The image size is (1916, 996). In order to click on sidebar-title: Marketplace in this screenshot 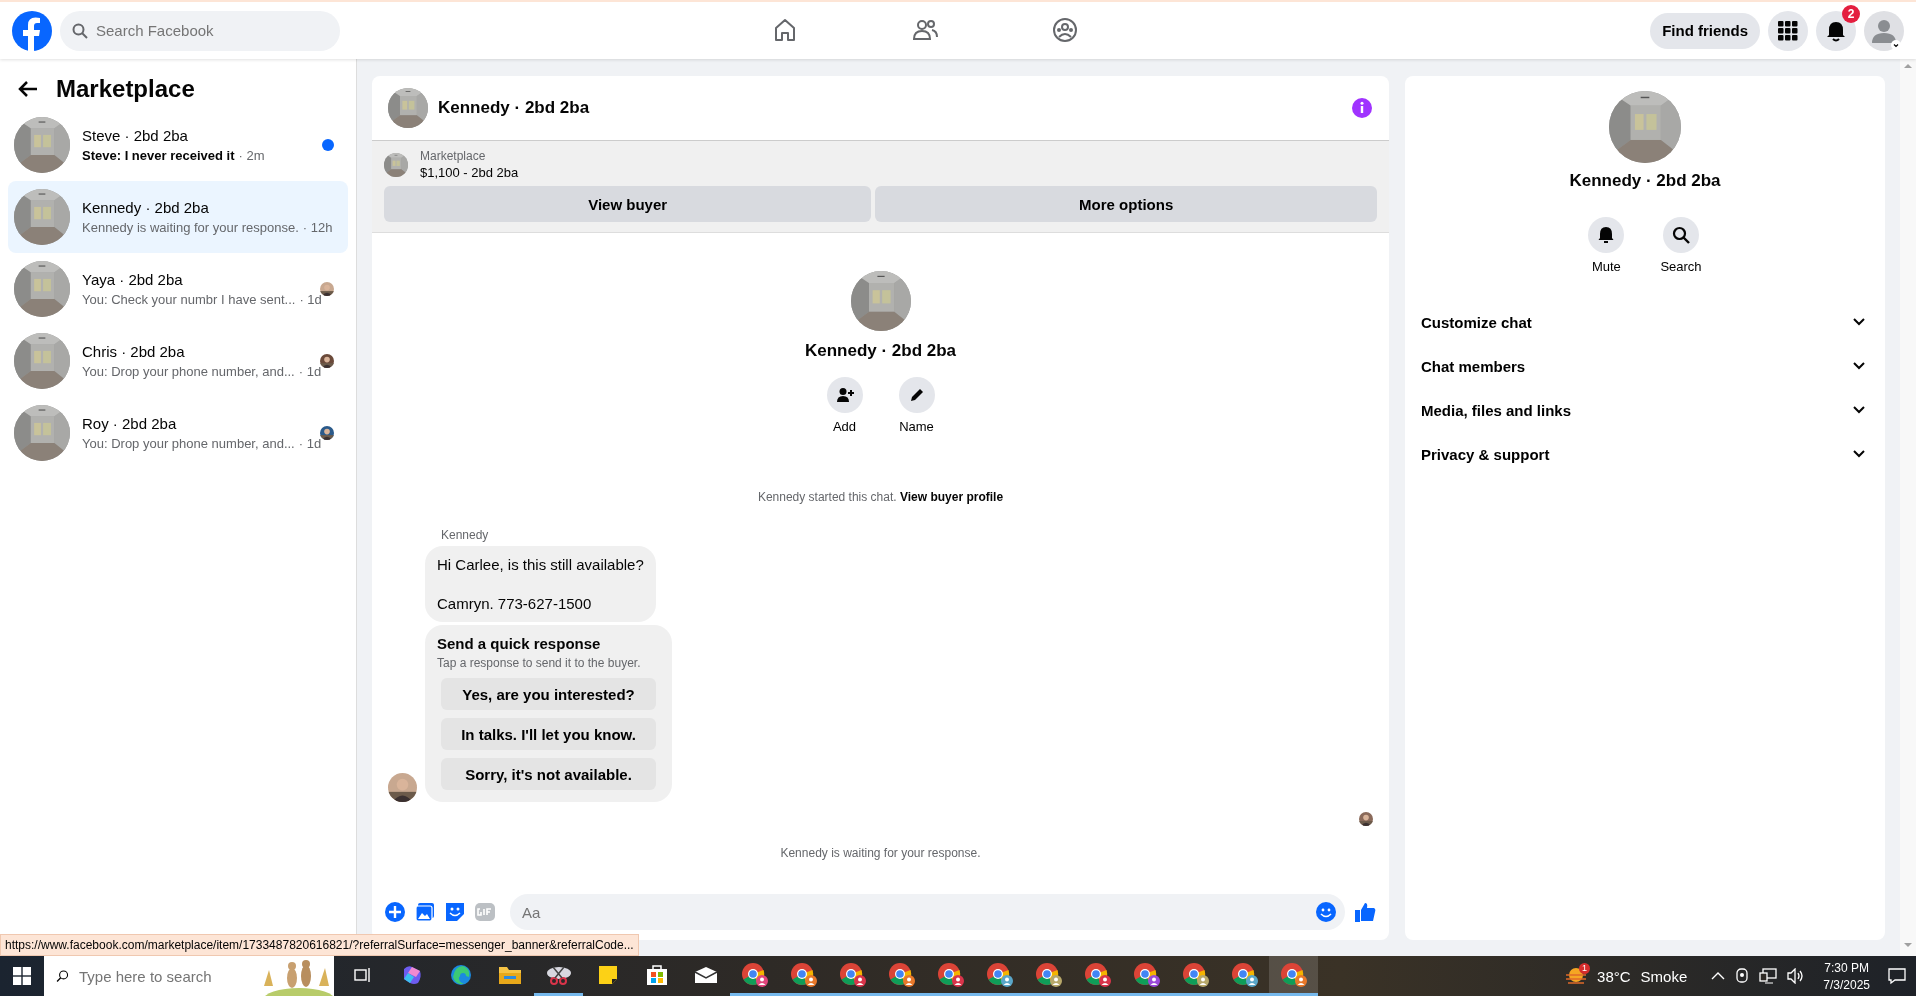, I will do `click(125, 89)`.